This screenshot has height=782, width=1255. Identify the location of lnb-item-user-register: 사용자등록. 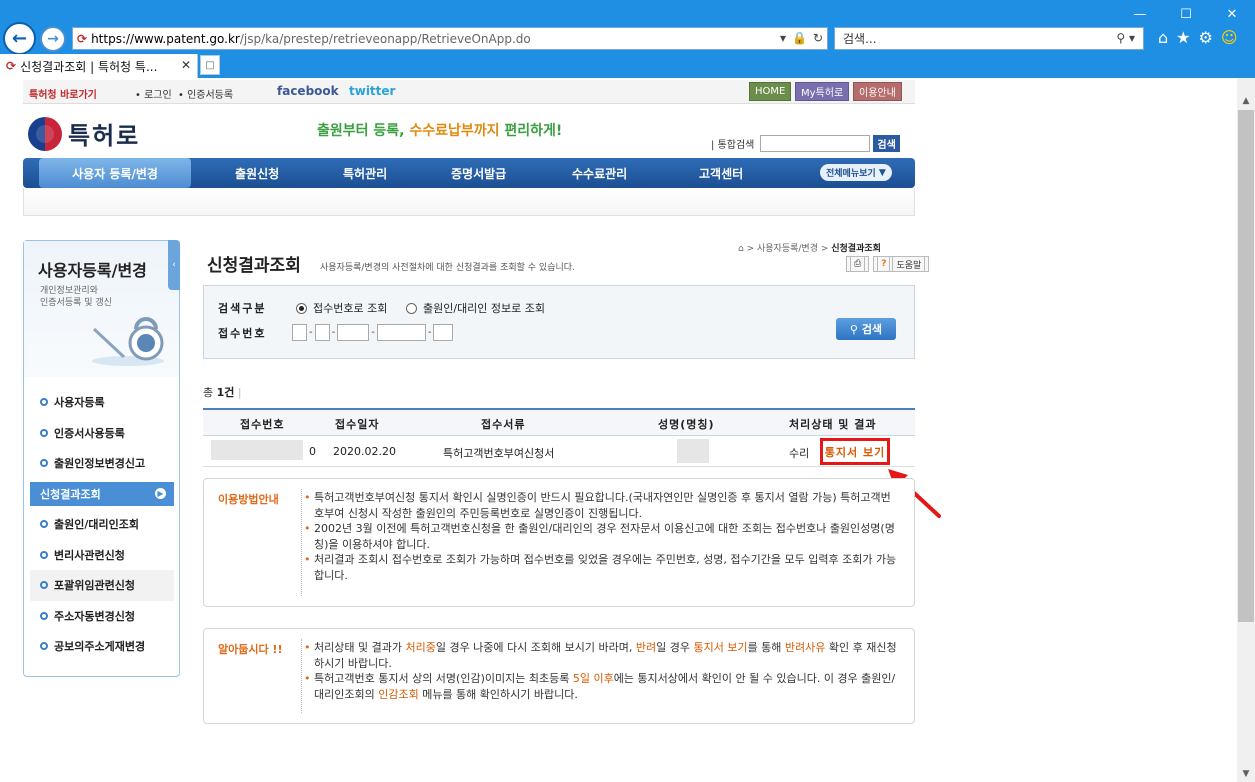
(102, 402).